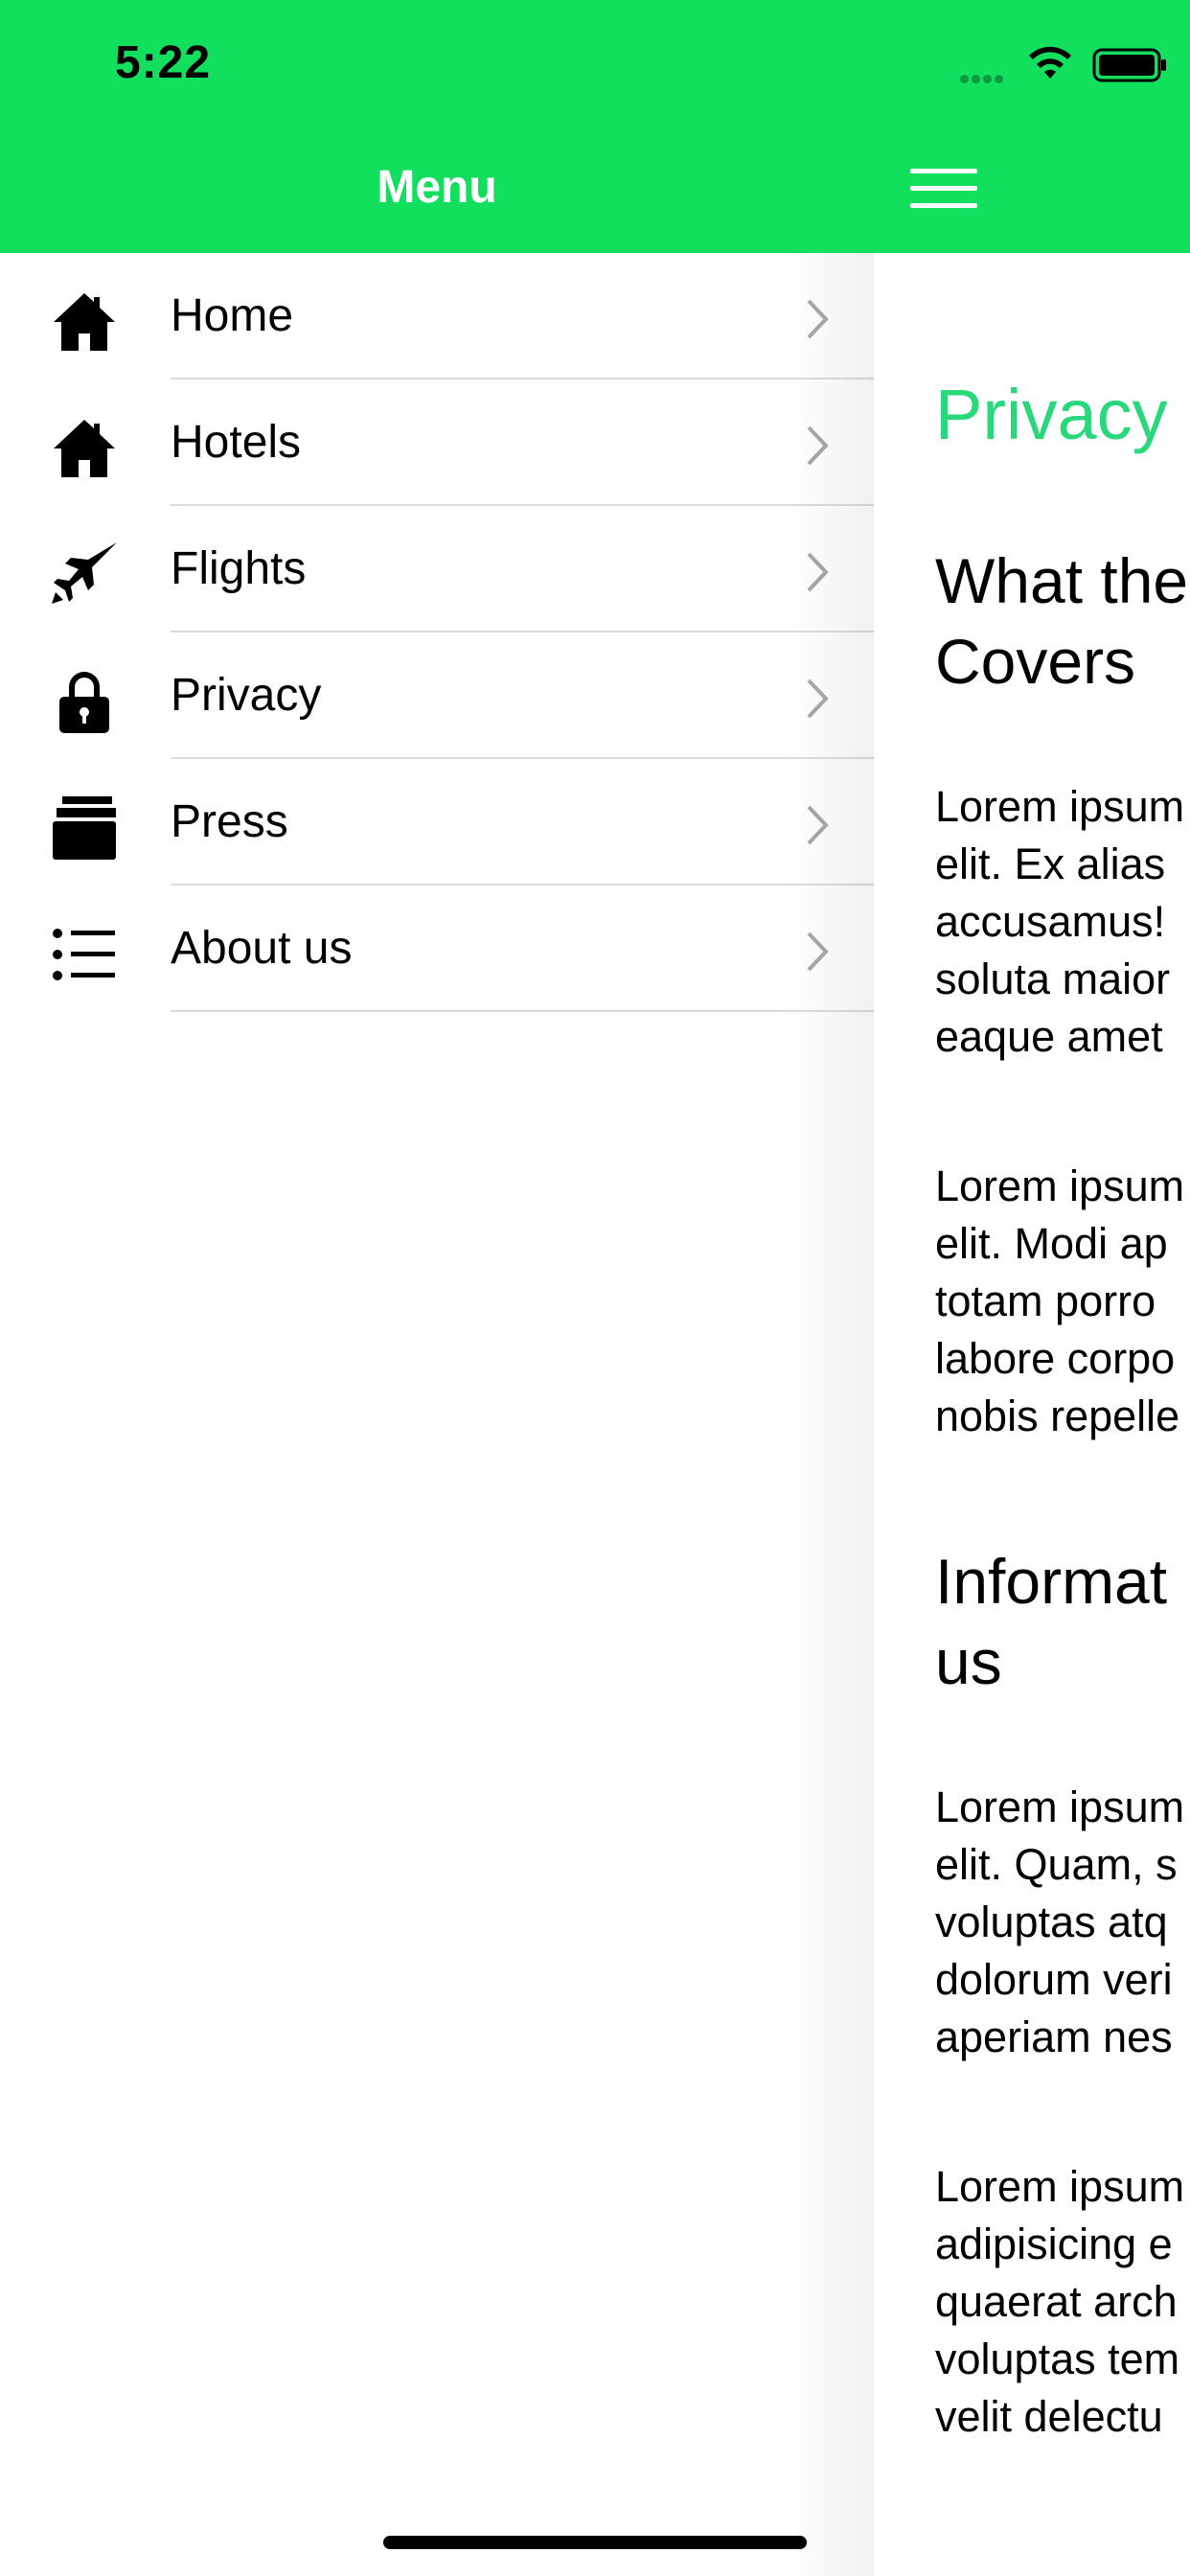 This screenshot has width=1190, height=2576. I want to click on menu-item-label: Flights, so click(239, 568).